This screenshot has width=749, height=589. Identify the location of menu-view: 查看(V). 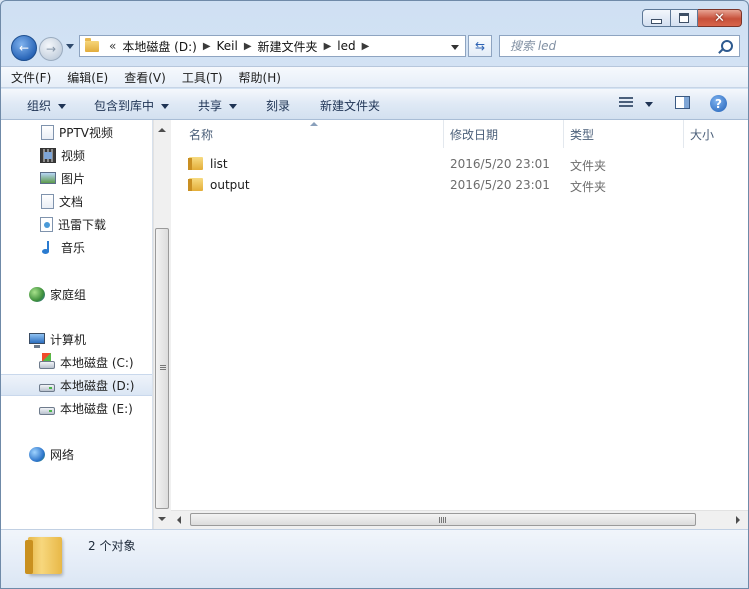
(145, 77).